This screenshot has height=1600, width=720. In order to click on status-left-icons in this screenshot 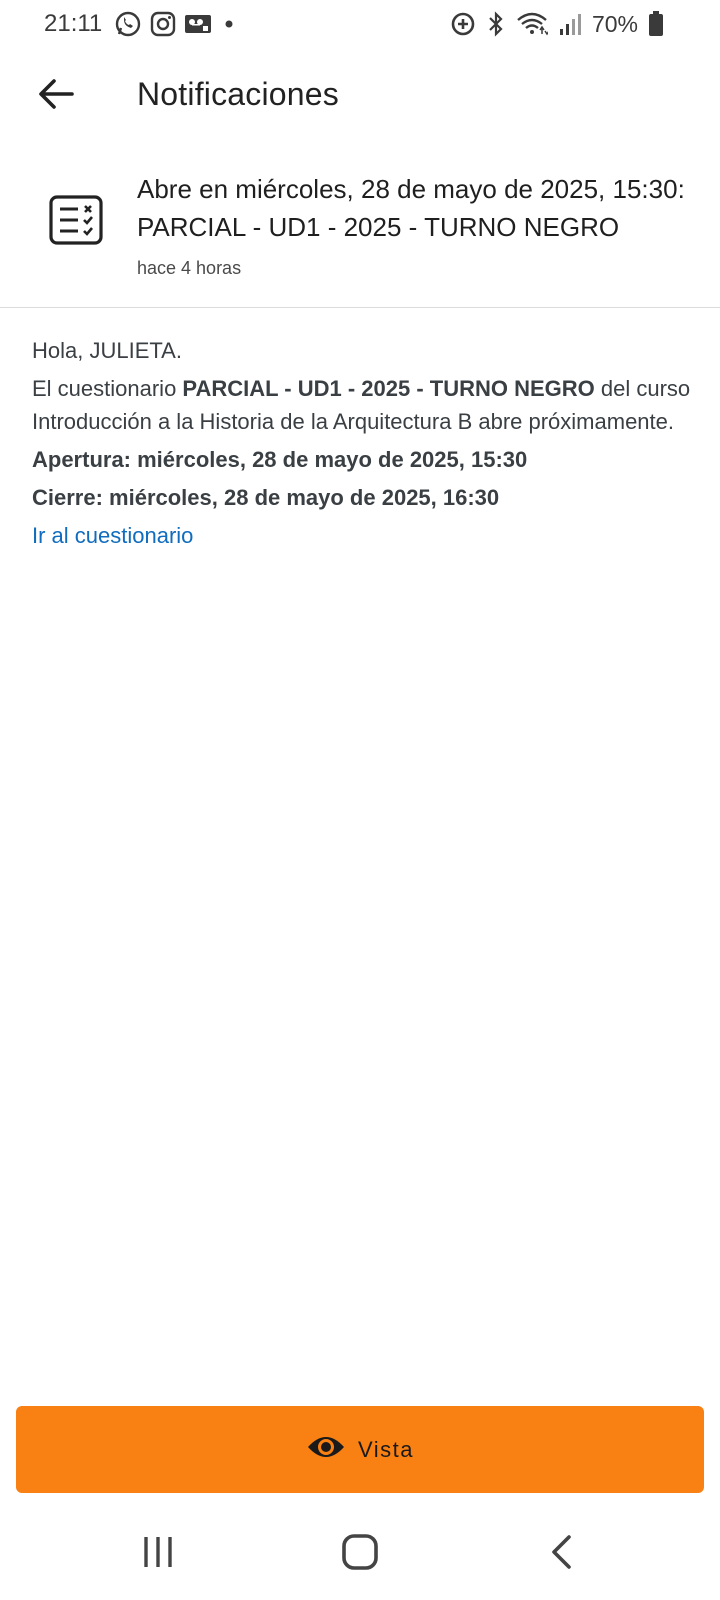, I will do `click(176, 24)`.